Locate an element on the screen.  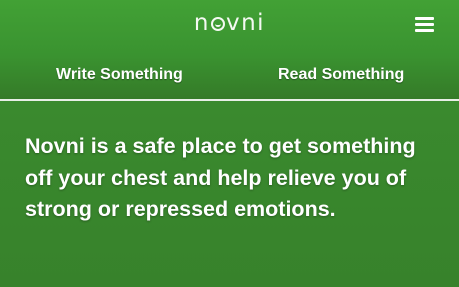
novni-logo: n vni is located at coordinates (229, 25).